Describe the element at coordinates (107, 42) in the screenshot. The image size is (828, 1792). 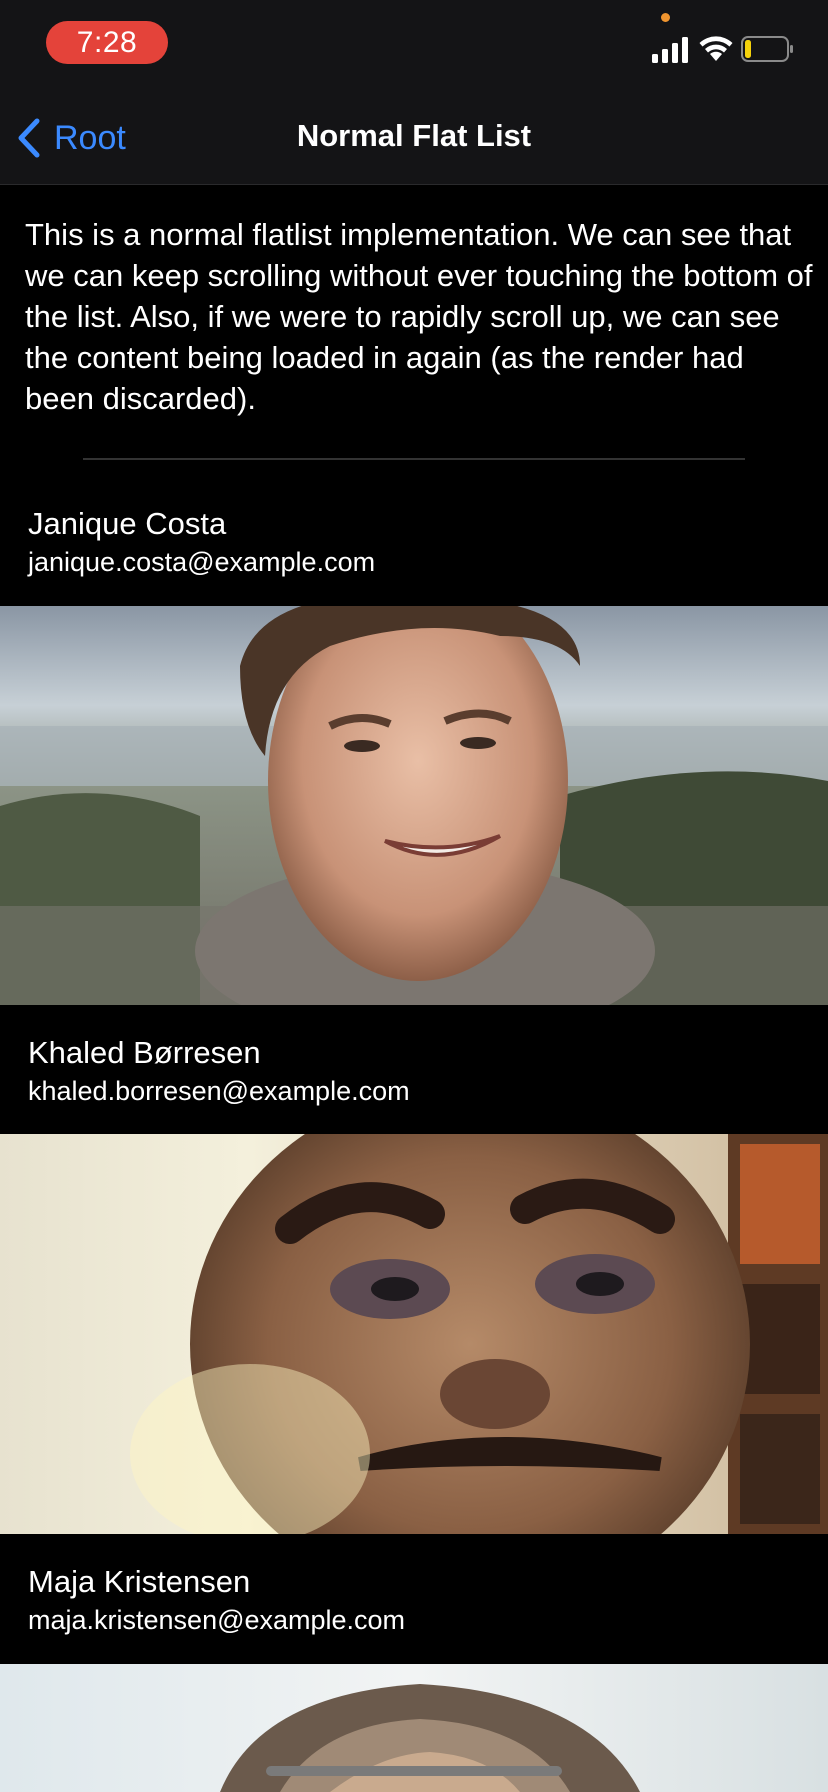
I see `status-time: 7:28` at that location.